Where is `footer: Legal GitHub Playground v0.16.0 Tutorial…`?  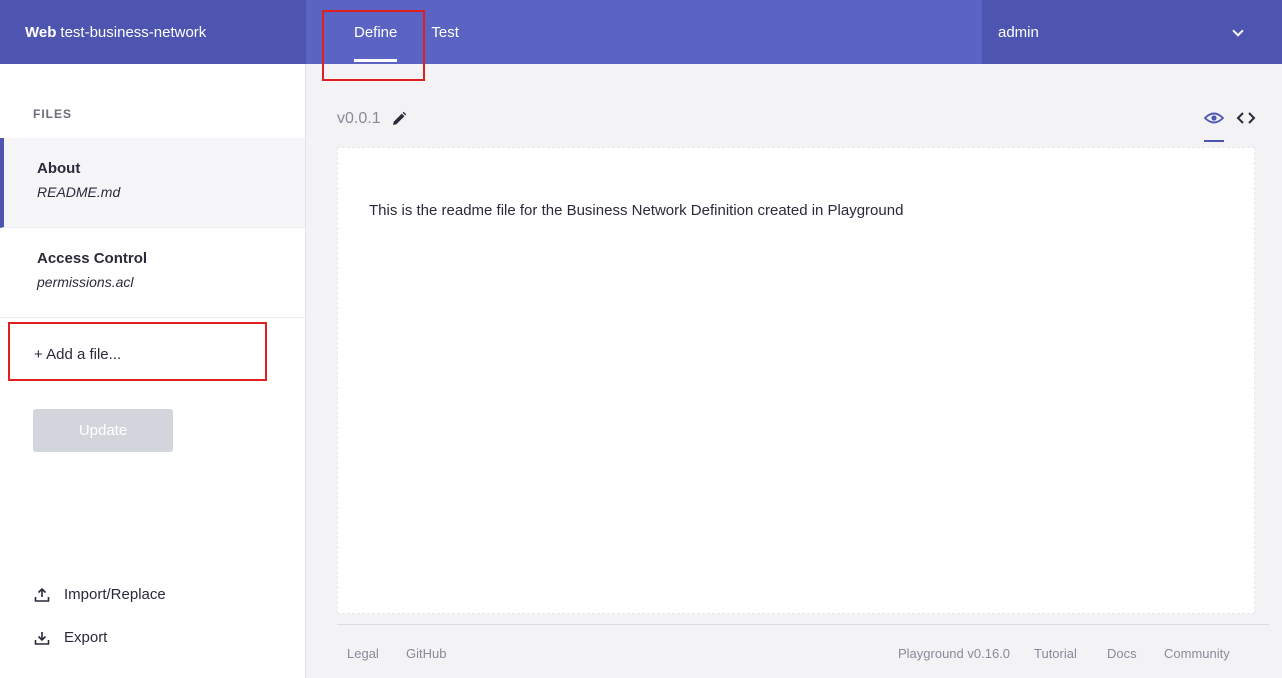
footer: Legal GitHub Playground v0.16.0 Tutorial… is located at coordinates (803, 651).